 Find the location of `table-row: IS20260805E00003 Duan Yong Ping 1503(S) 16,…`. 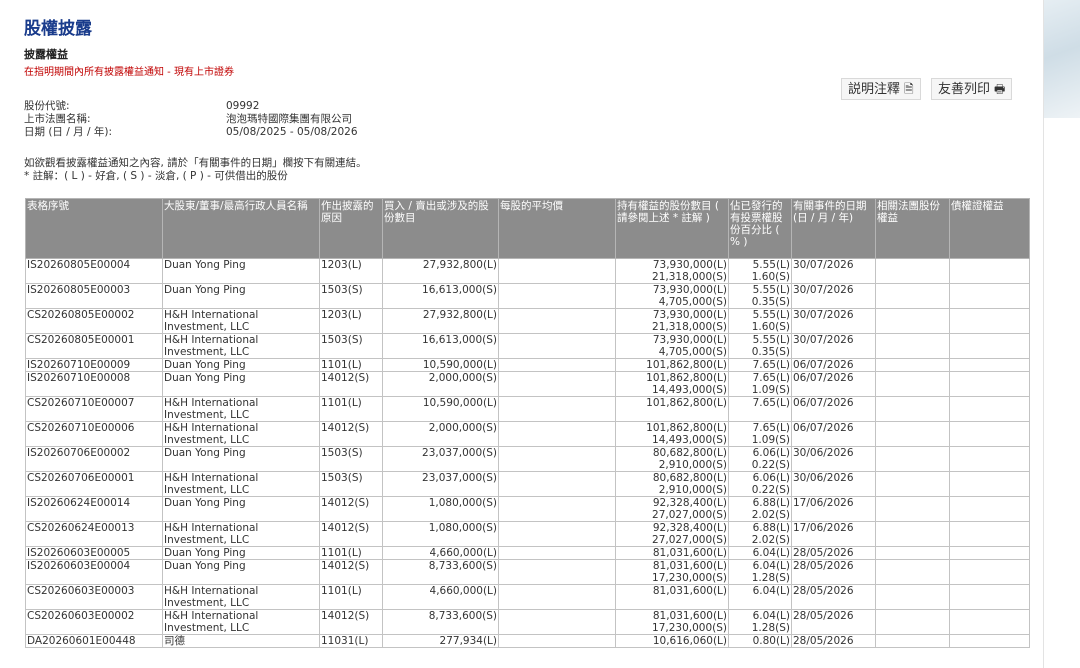

table-row: IS20260805E00003 Duan Yong Ping 1503(S) 16,… is located at coordinates (527, 296).